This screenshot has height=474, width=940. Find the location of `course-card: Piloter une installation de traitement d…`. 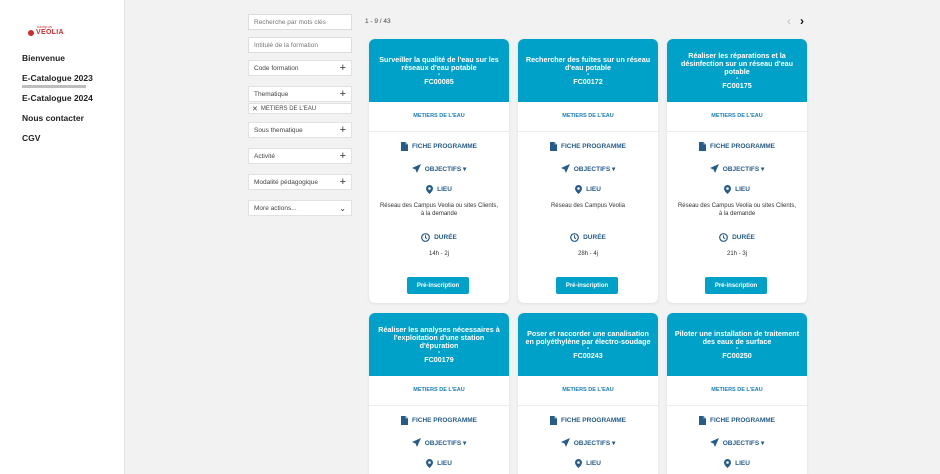

course-card: Piloter une installation de traitement d… is located at coordinates (737, 393).